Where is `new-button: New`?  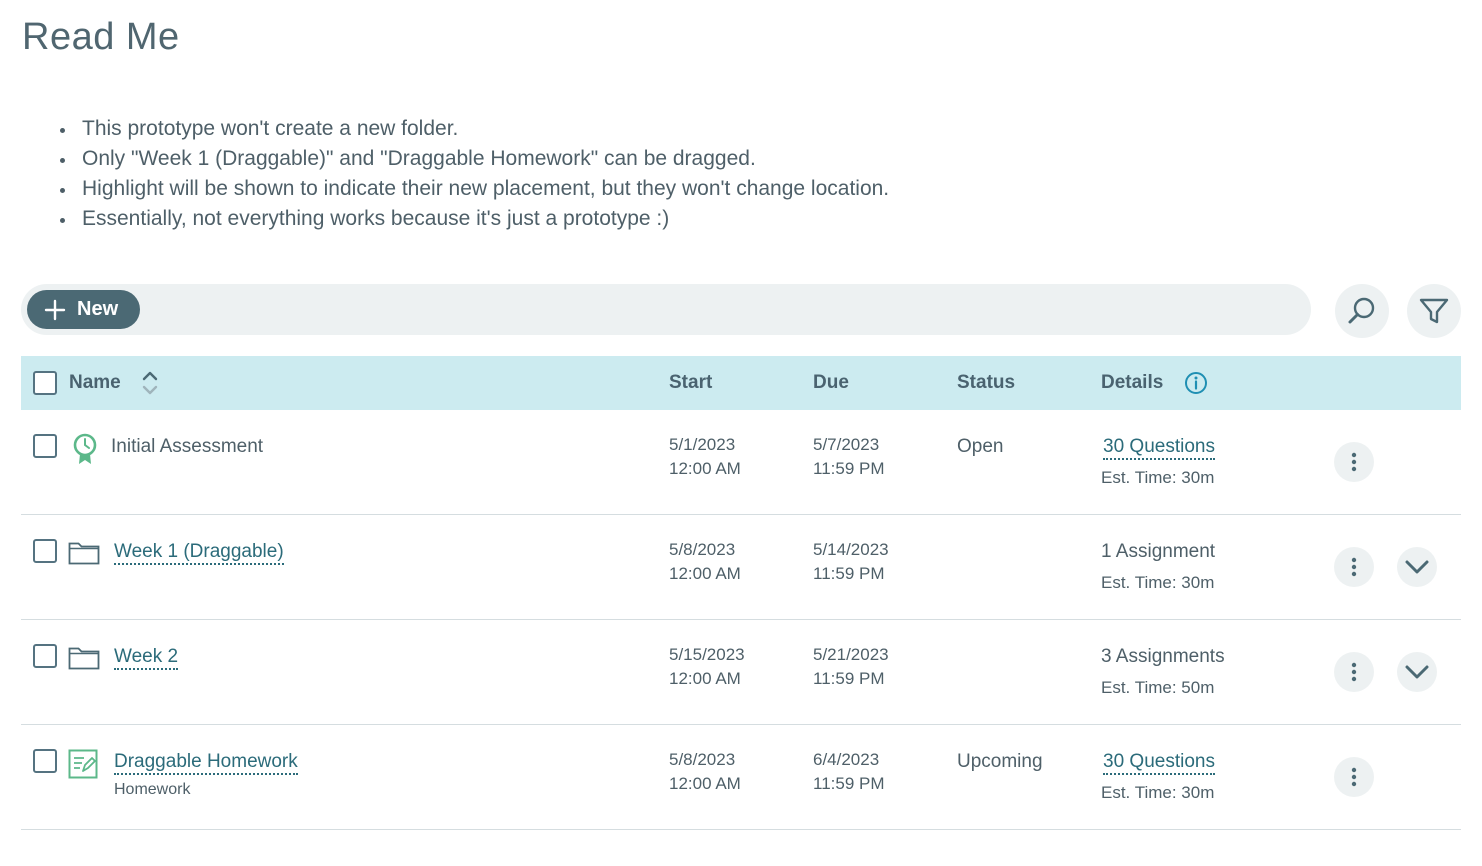 new-button: New is located at coordinates (83, 309).